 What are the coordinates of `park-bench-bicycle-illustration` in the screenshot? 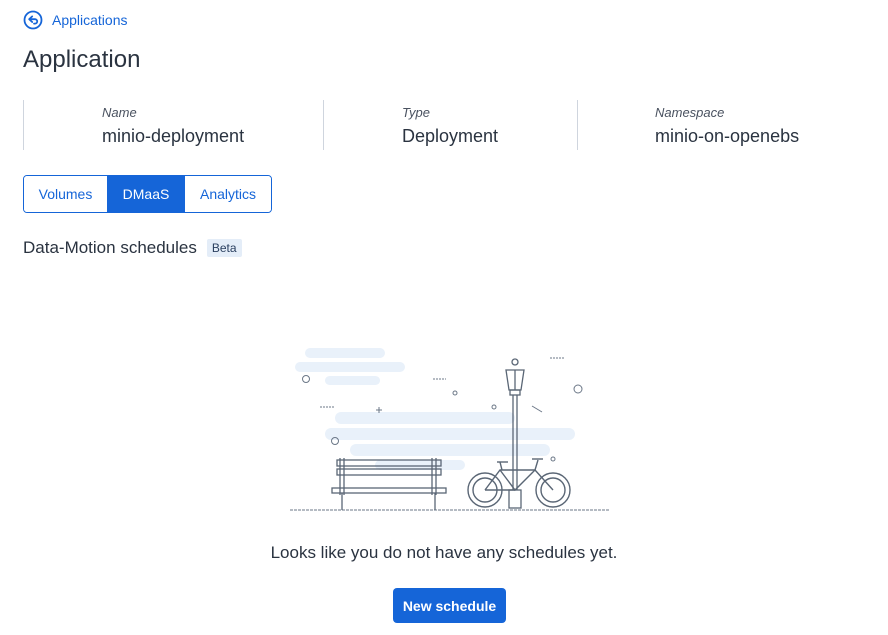 It's located at (450, 432).